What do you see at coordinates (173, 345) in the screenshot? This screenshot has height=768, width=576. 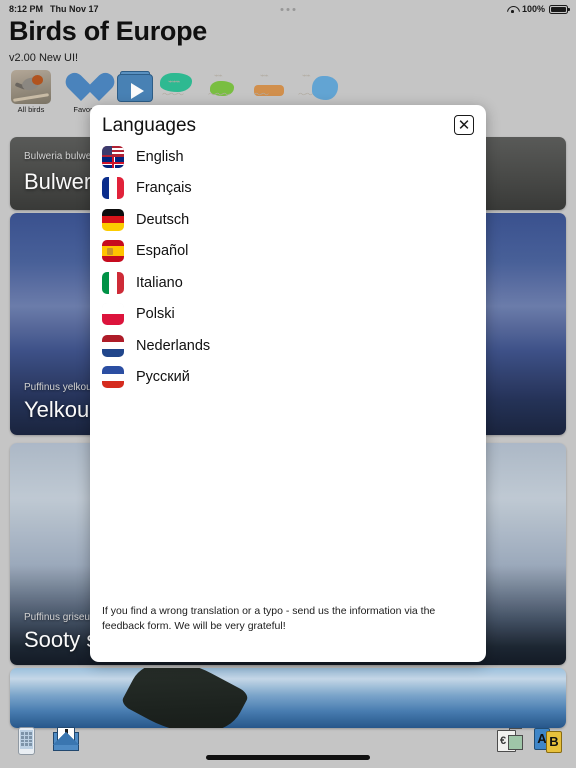 I see `language-label: Nederlands` at bounding box center [173, 345].